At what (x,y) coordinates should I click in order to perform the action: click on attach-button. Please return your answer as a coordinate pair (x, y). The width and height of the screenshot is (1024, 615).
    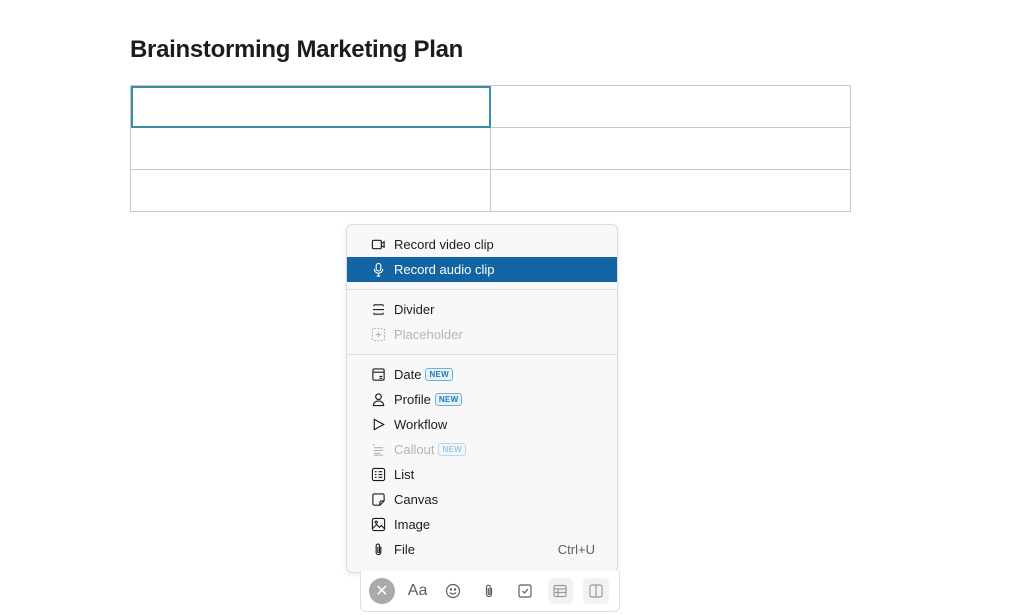
    Looking at the image, I should click on (489, 591).